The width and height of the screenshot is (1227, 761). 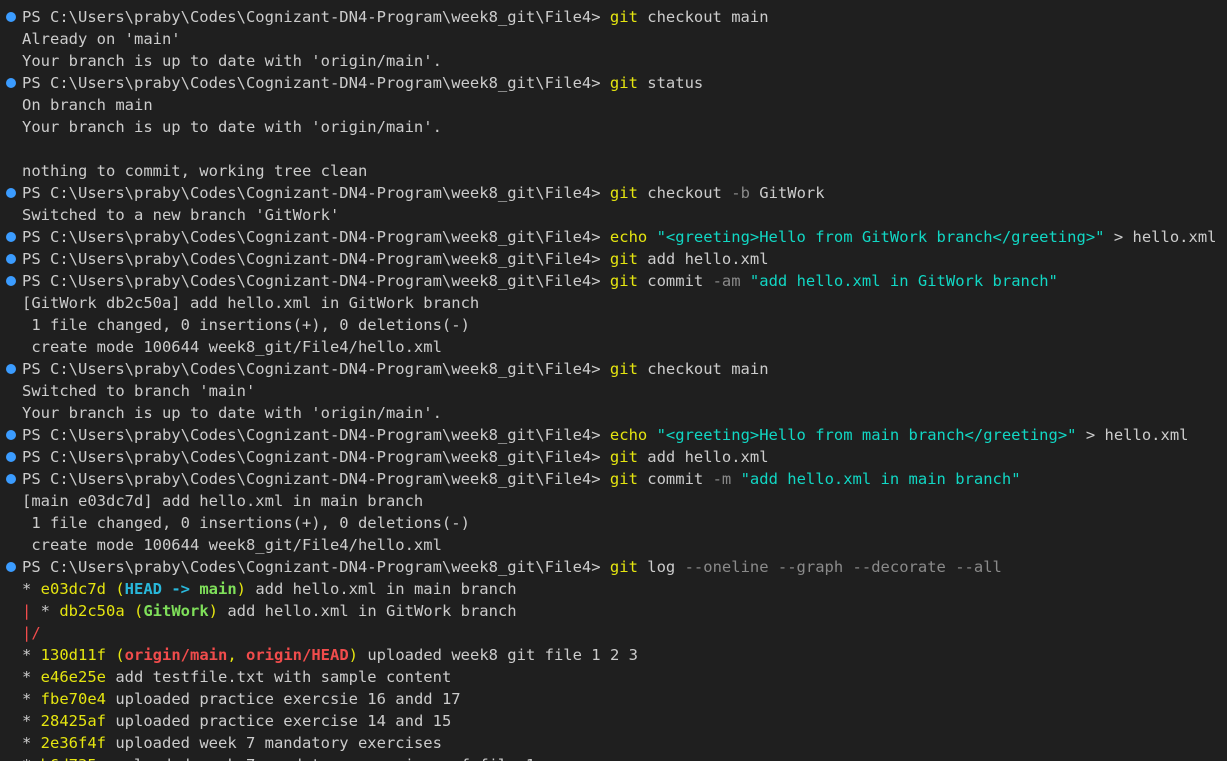 I want to click on terminal-text-segment: ,, so click(x=236, y=655).